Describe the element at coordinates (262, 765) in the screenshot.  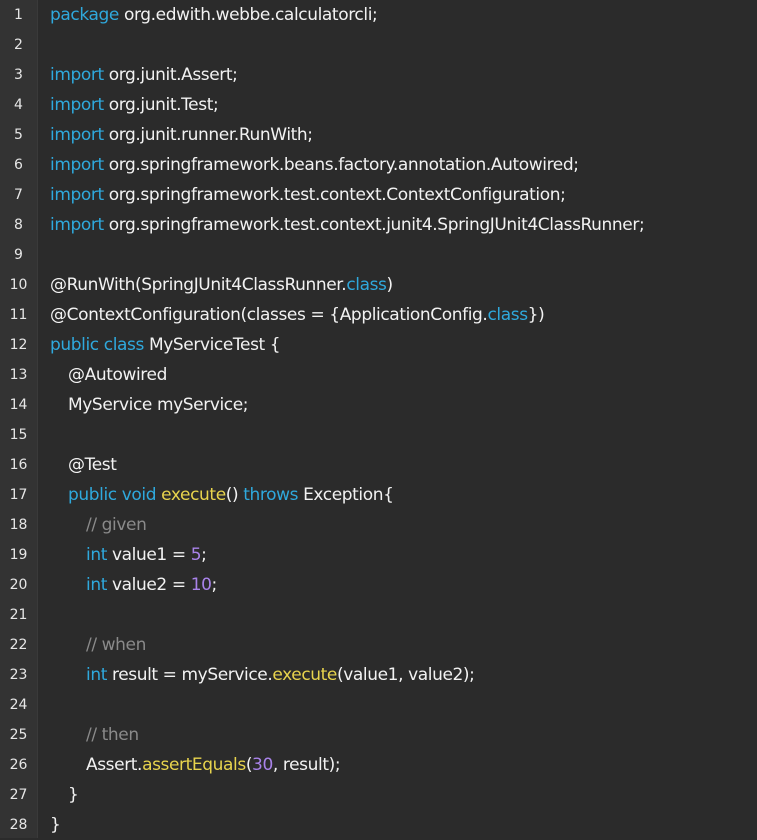
I see `number-token: 30` at that location.